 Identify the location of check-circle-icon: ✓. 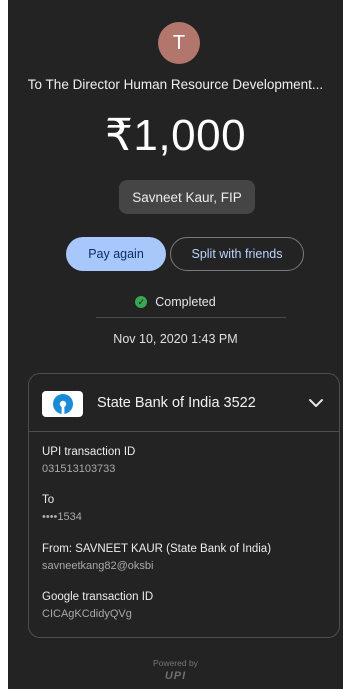
(141, 302).